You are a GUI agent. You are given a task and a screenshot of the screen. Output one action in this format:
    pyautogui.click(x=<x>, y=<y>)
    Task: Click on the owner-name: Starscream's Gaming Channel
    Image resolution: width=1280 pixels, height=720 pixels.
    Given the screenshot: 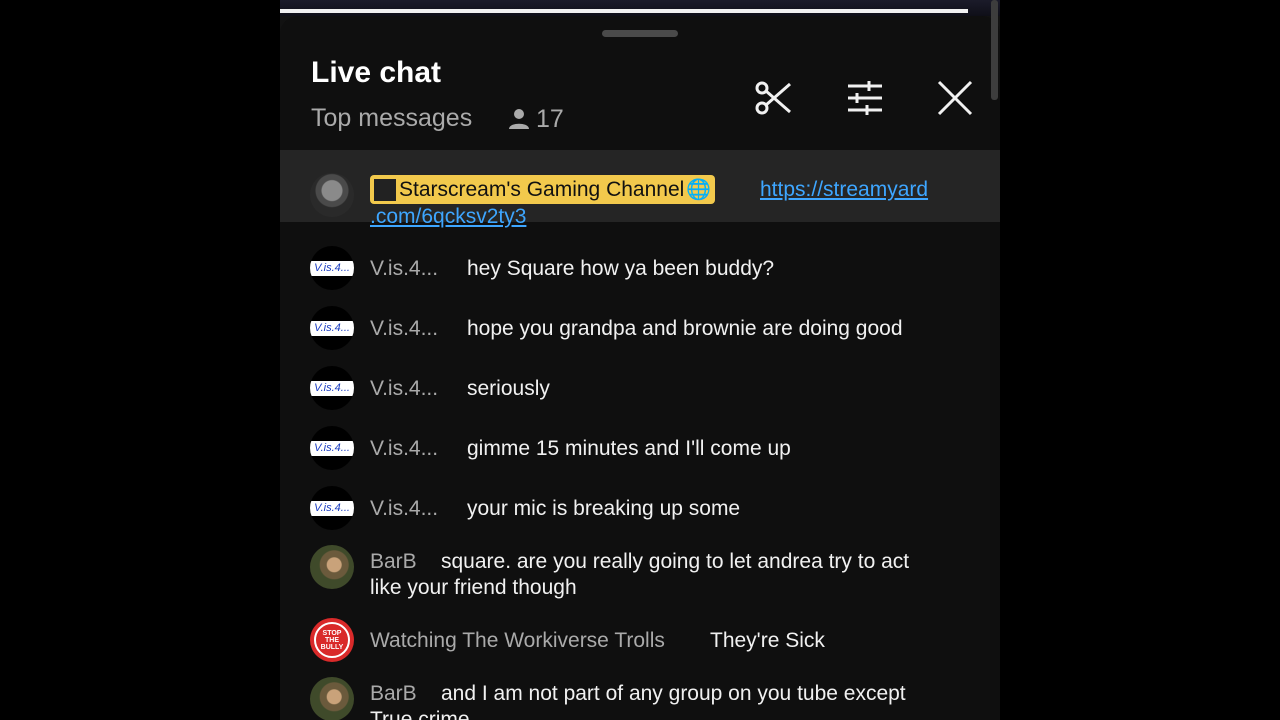 What is the action you would take?
    pyautogui.click(x=542, y=189)
    